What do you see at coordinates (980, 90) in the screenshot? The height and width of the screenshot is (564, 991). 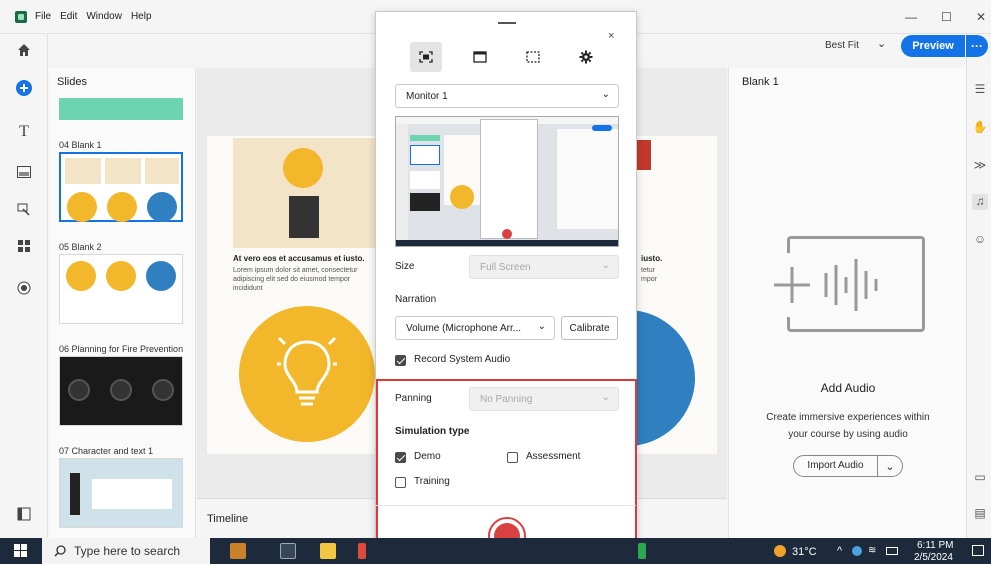 I see `properties-icon: ☰` at bounding box center [980, 90].